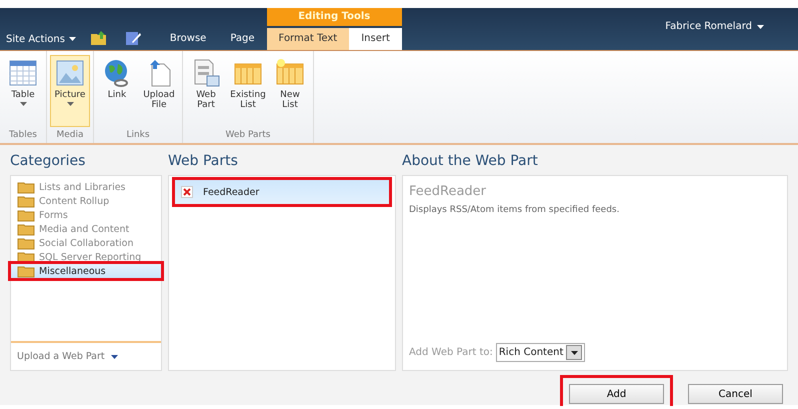 The width and height of the screenshot is (798, 409). Describe the element at coordinates (282, 192) in the screenshot. I see `web-part-item: FeedReader` at that location.